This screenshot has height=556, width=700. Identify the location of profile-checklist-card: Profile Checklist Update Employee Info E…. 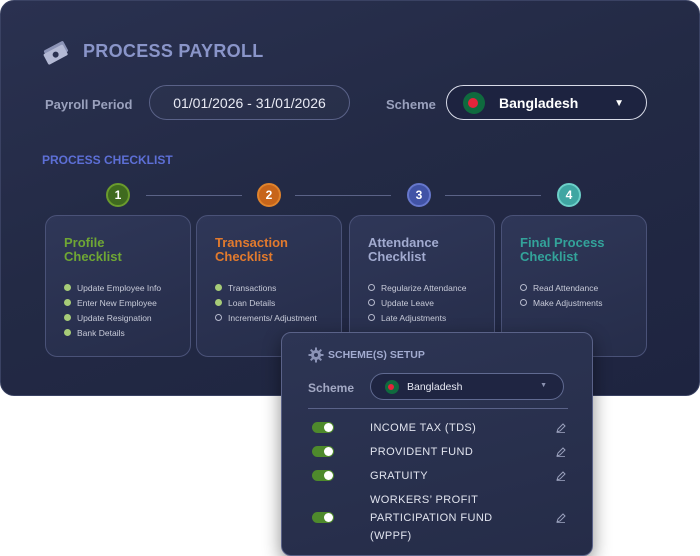
(118, 286).